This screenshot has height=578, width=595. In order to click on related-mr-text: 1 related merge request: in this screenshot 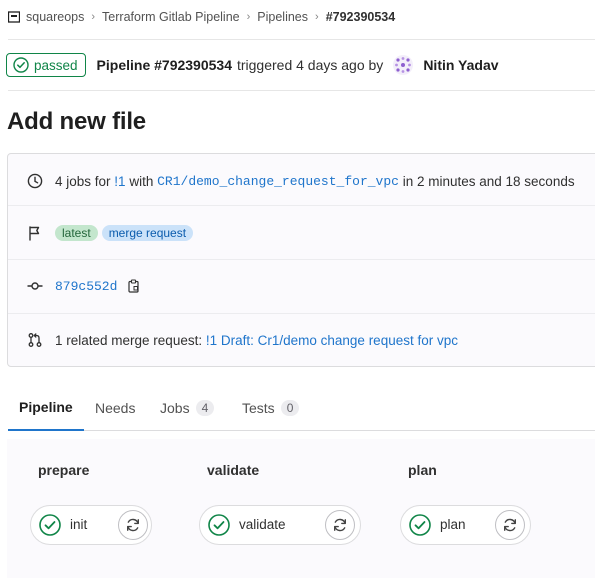, I will do `click(129, 340)`.